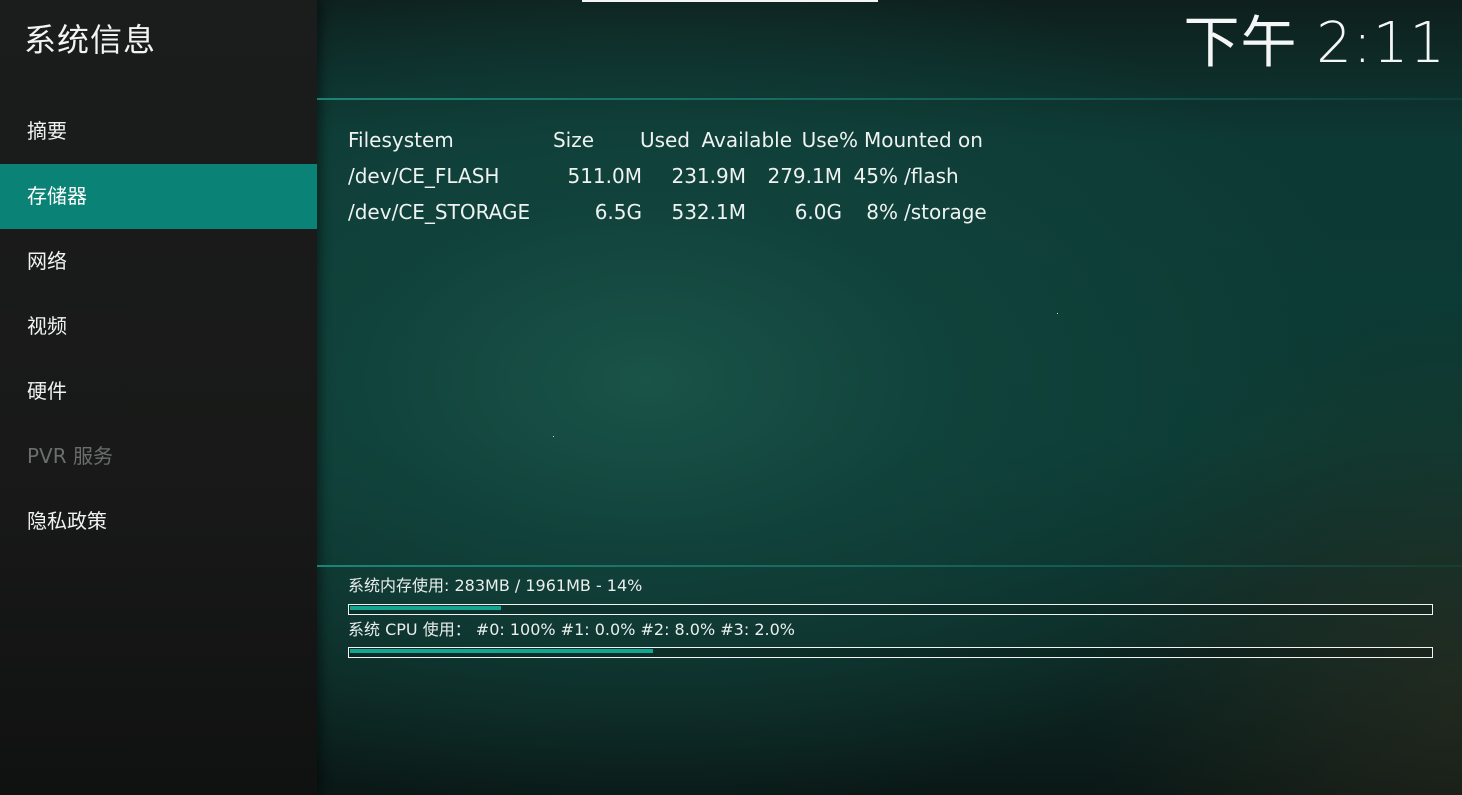 The height and width of the screenshot is (795, 1462). What do you see at coordinates (889, 566) in the screenshot?
I see `footer-divider` at bounding box center [889, 566].